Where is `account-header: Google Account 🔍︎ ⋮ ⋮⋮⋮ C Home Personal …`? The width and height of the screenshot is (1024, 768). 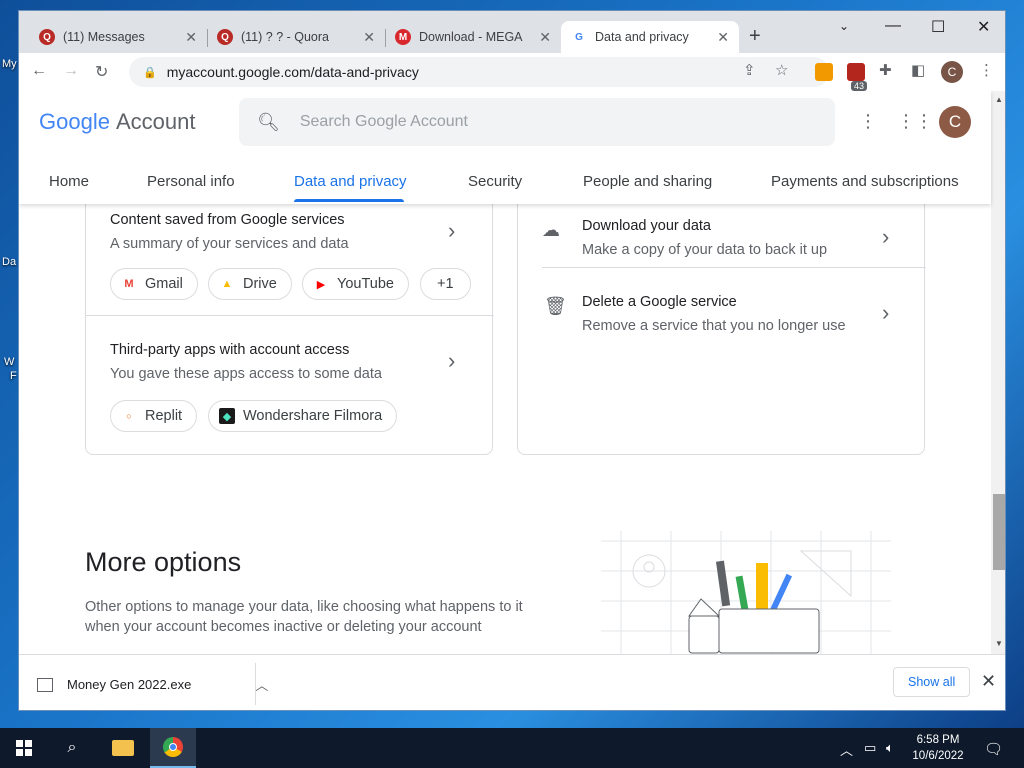 account-header: Google Account 🔍︎ ⋮ ⋮⋮⋮ C Home Personal … is located at coordinates (505, 147).